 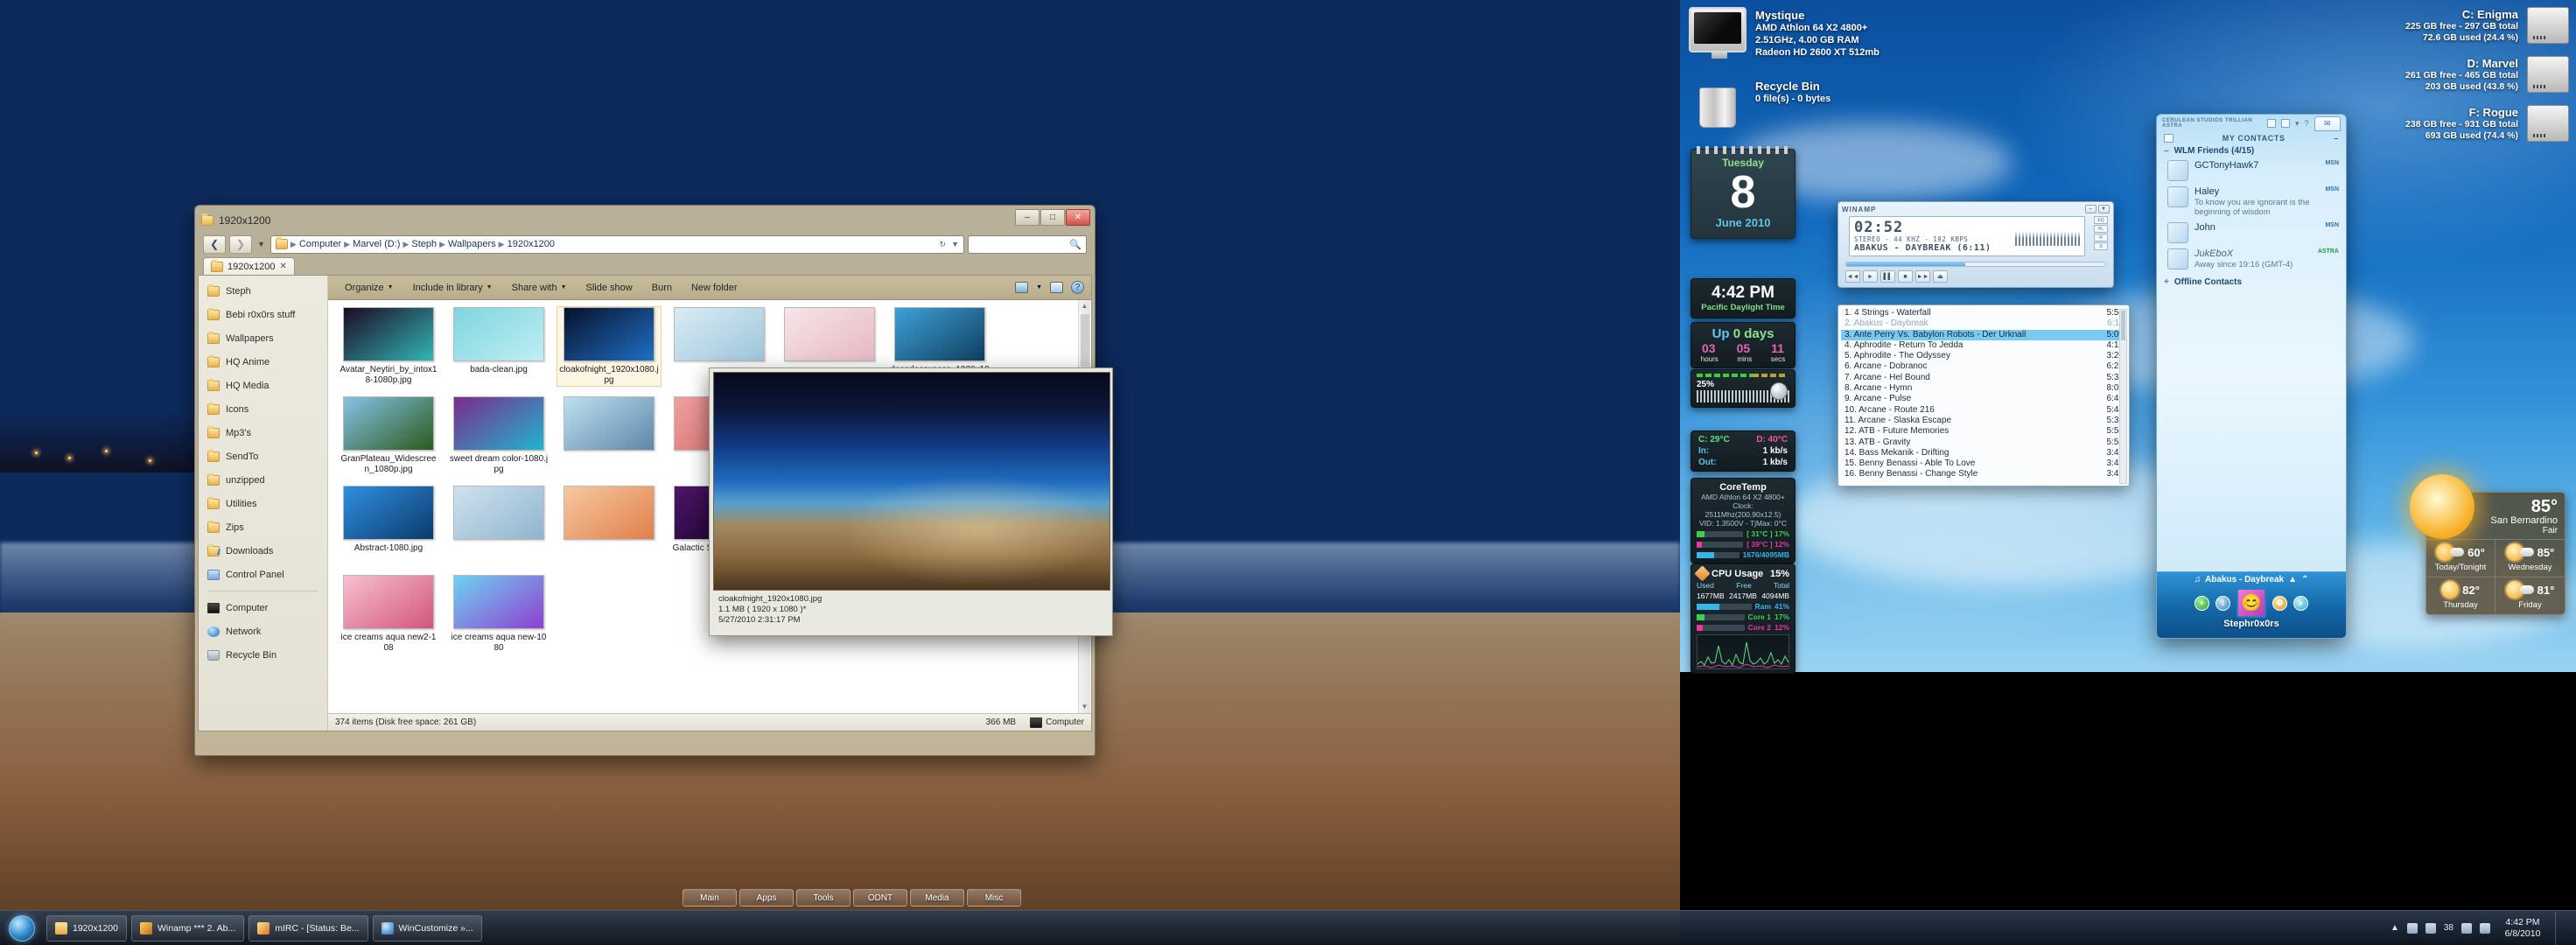 What do you see at coordinates (263, 551) in the screenshot?
I see `sidebar-item-downloads: ⬇ Downloads` at bounding box center [263, 551].